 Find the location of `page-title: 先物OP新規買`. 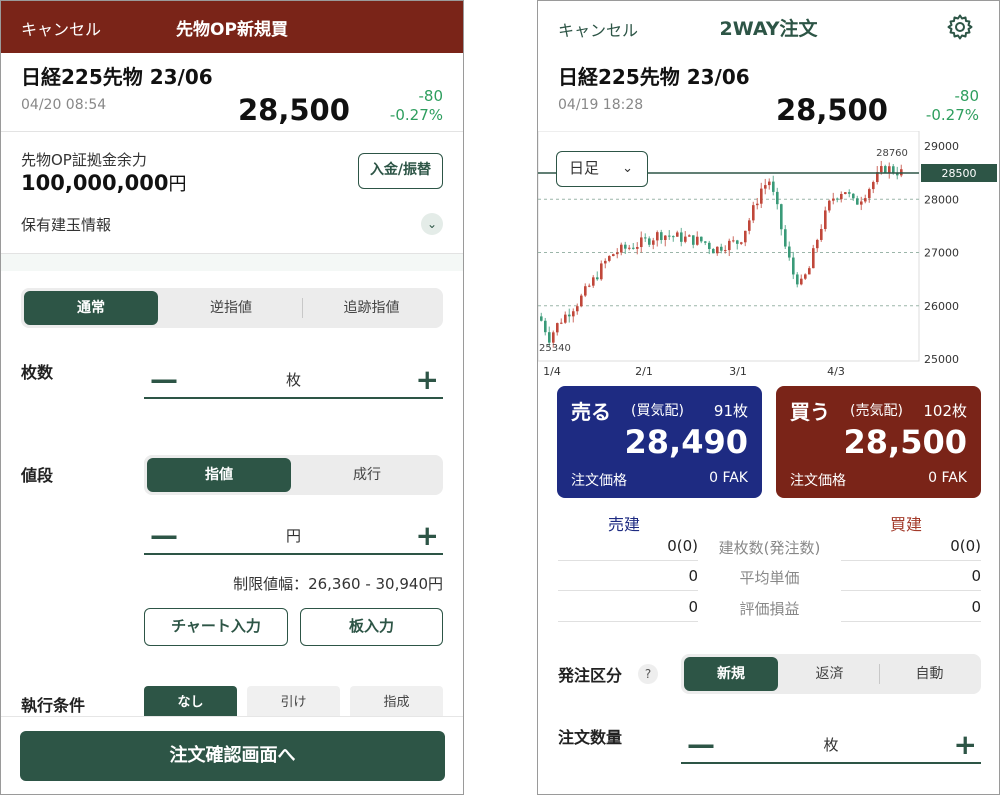

page-title: 先物OP新規買 is located at coordinates (232, 30).